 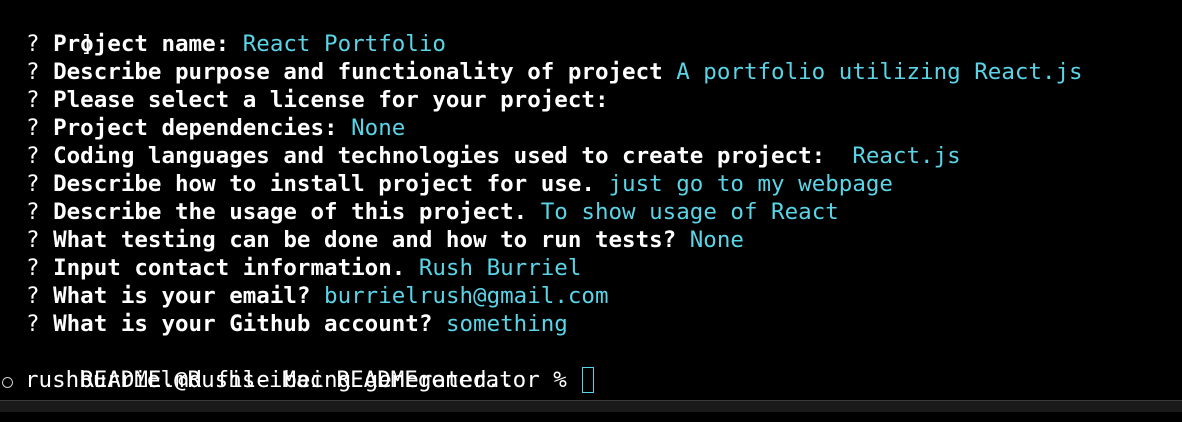 I want to click on shell-prompt-line: rushburriel@Rushs-iMac READMEgenerator %, so click(x=297, y=380).